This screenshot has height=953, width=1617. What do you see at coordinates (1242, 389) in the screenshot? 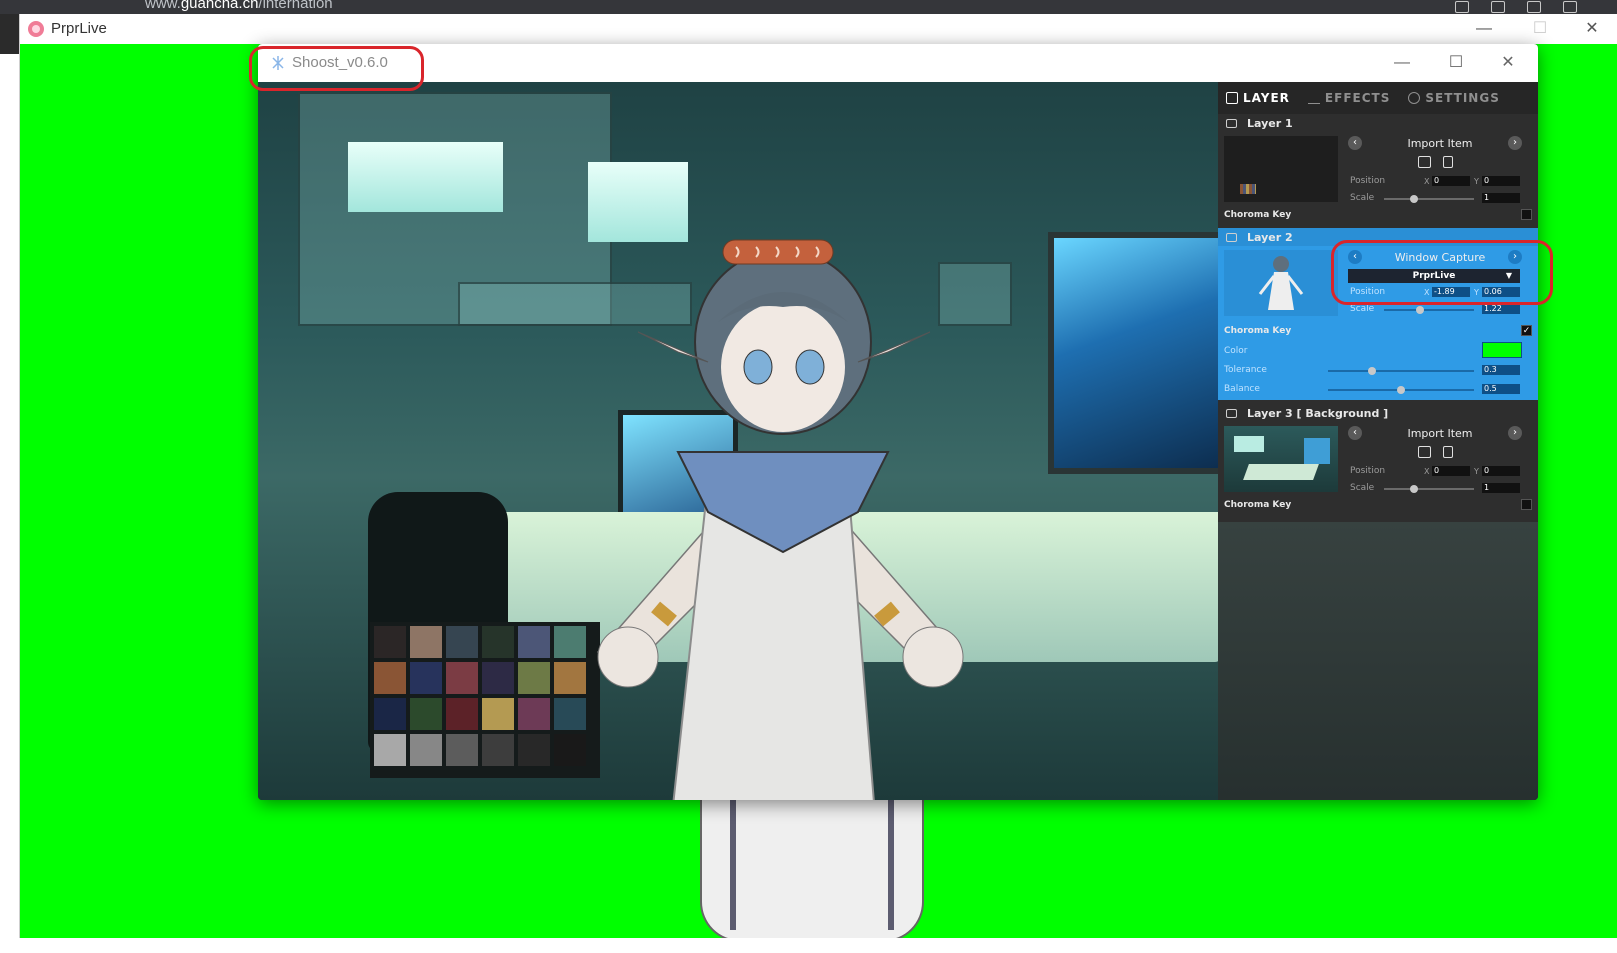
I see `balance-label: Balance` at bounding box center [1242, 389].